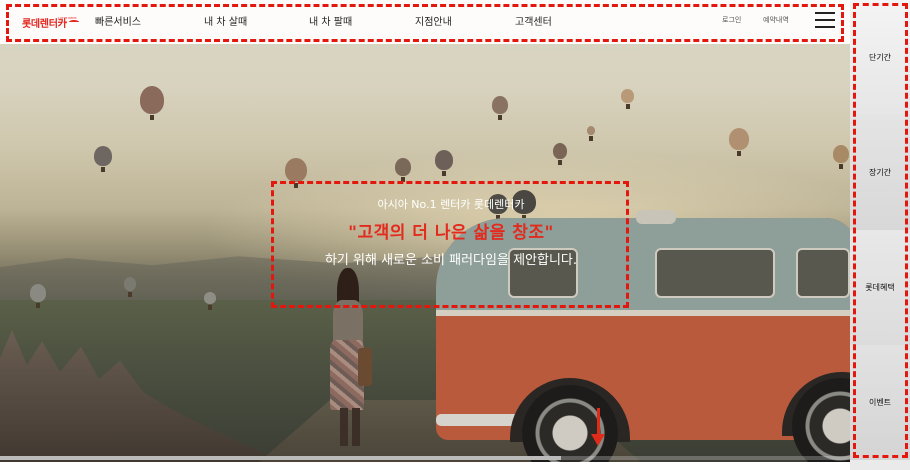 This screenshot has width=910, height=470. What do you see at coordinates (533, 20) in the screenshot?
I see `nav-customer-center: 고객센터` at bounding box center [533, 20].